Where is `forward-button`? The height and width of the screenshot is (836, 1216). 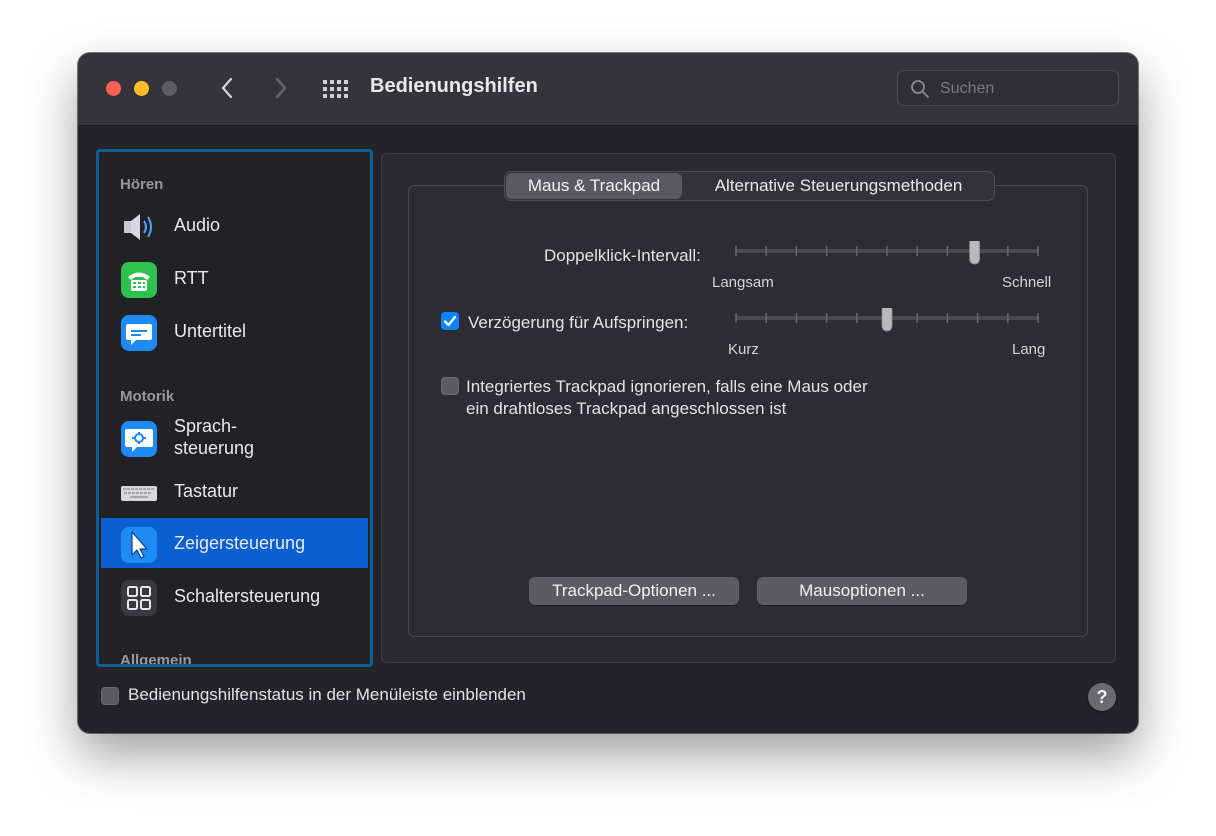 forward-button is located at coordinates (280, 88).